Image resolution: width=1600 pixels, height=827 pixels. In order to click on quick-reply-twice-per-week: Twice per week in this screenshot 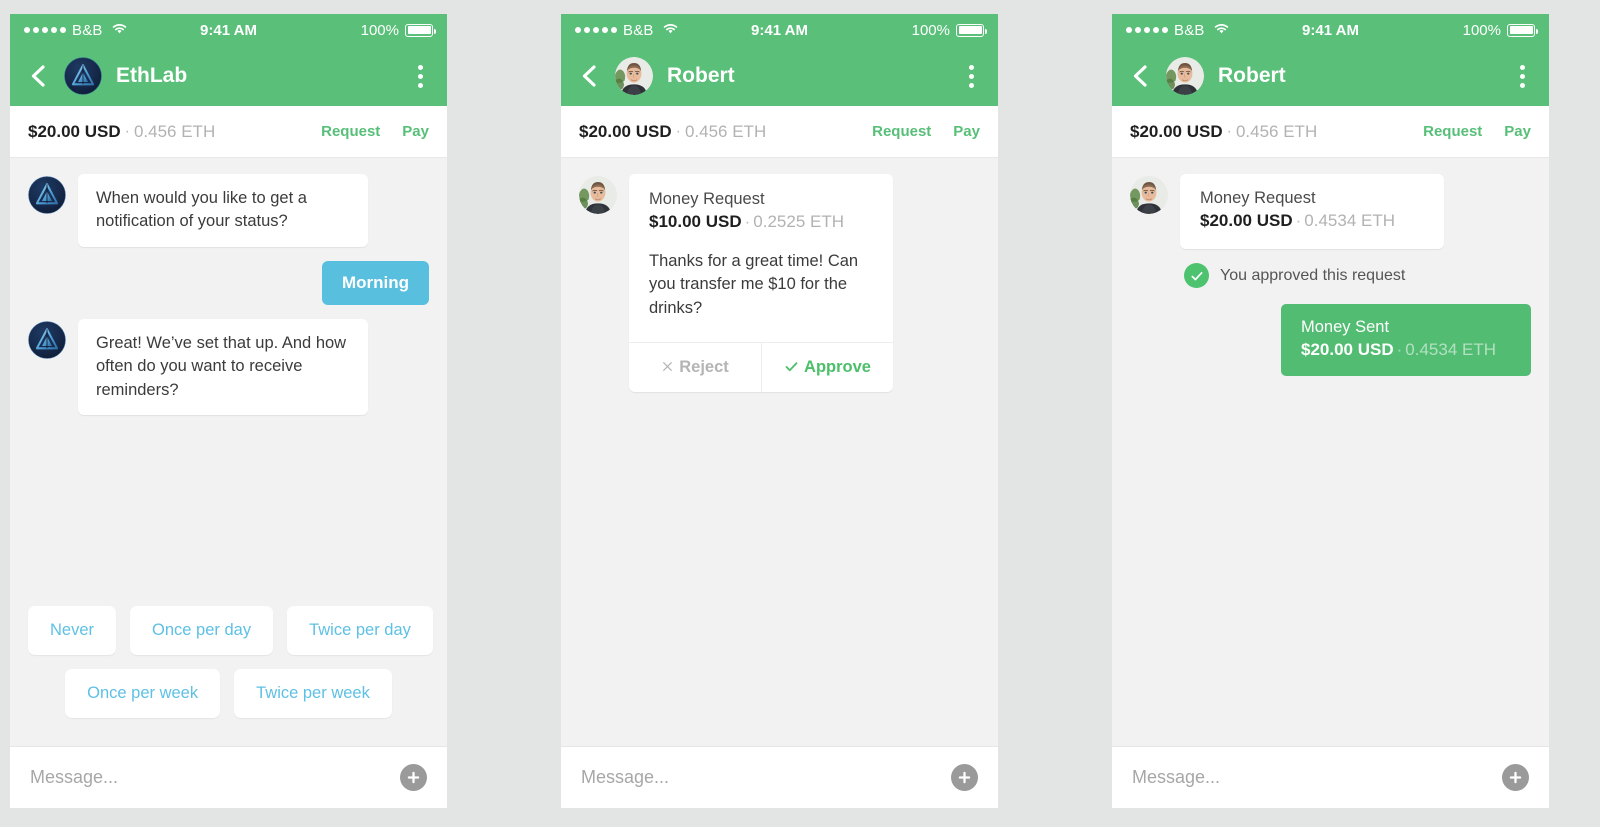, I will do `click(313, 693)`.